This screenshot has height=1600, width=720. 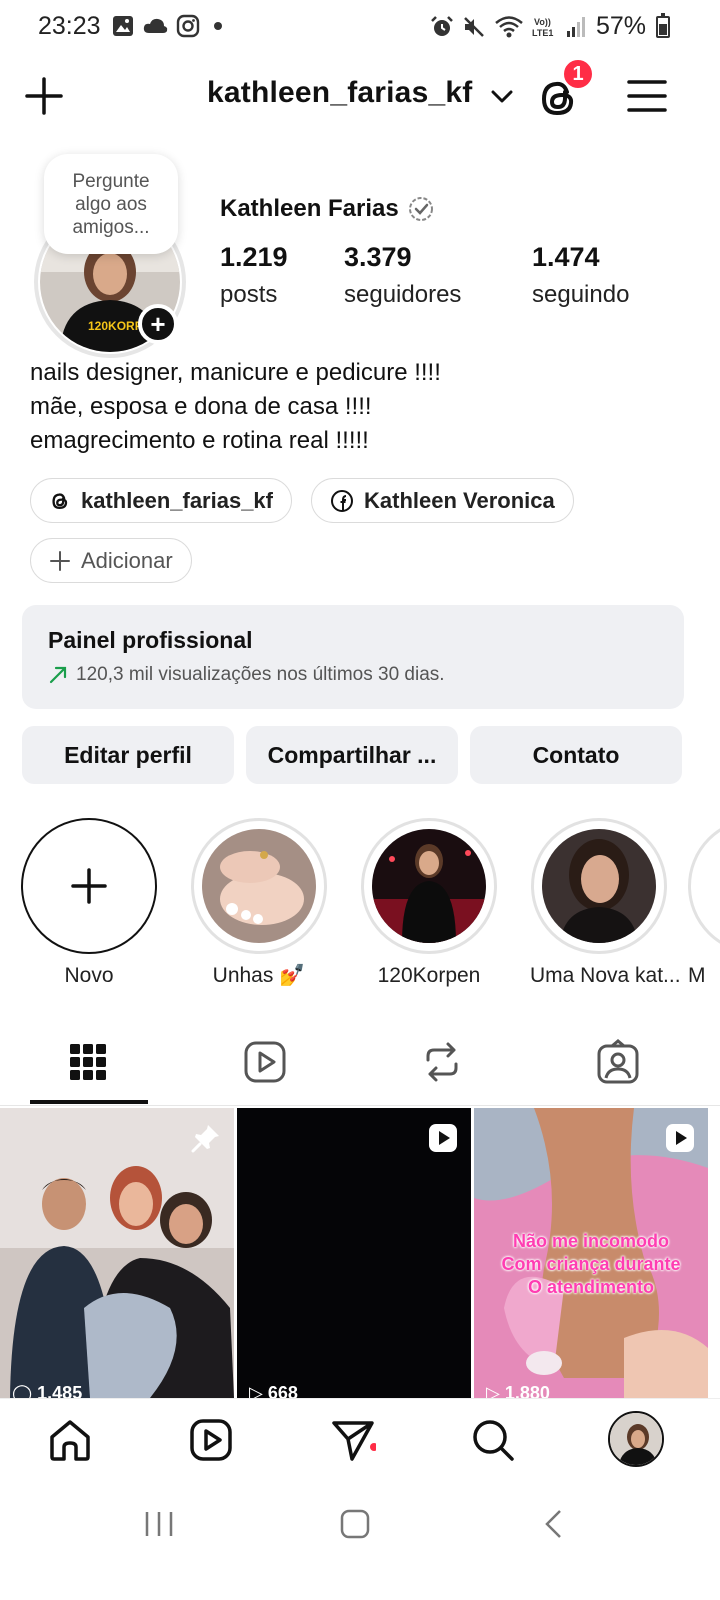 I want to click on verified-badge-icon, so click(x=420, y=209).